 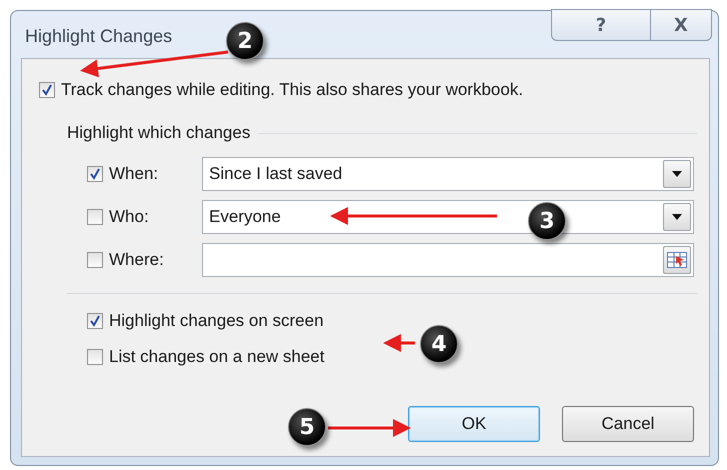 What do you see at coordinates (133, 174) in the screenshot?
I see `checkbox-label: When:` at bounding box center [133, 174].